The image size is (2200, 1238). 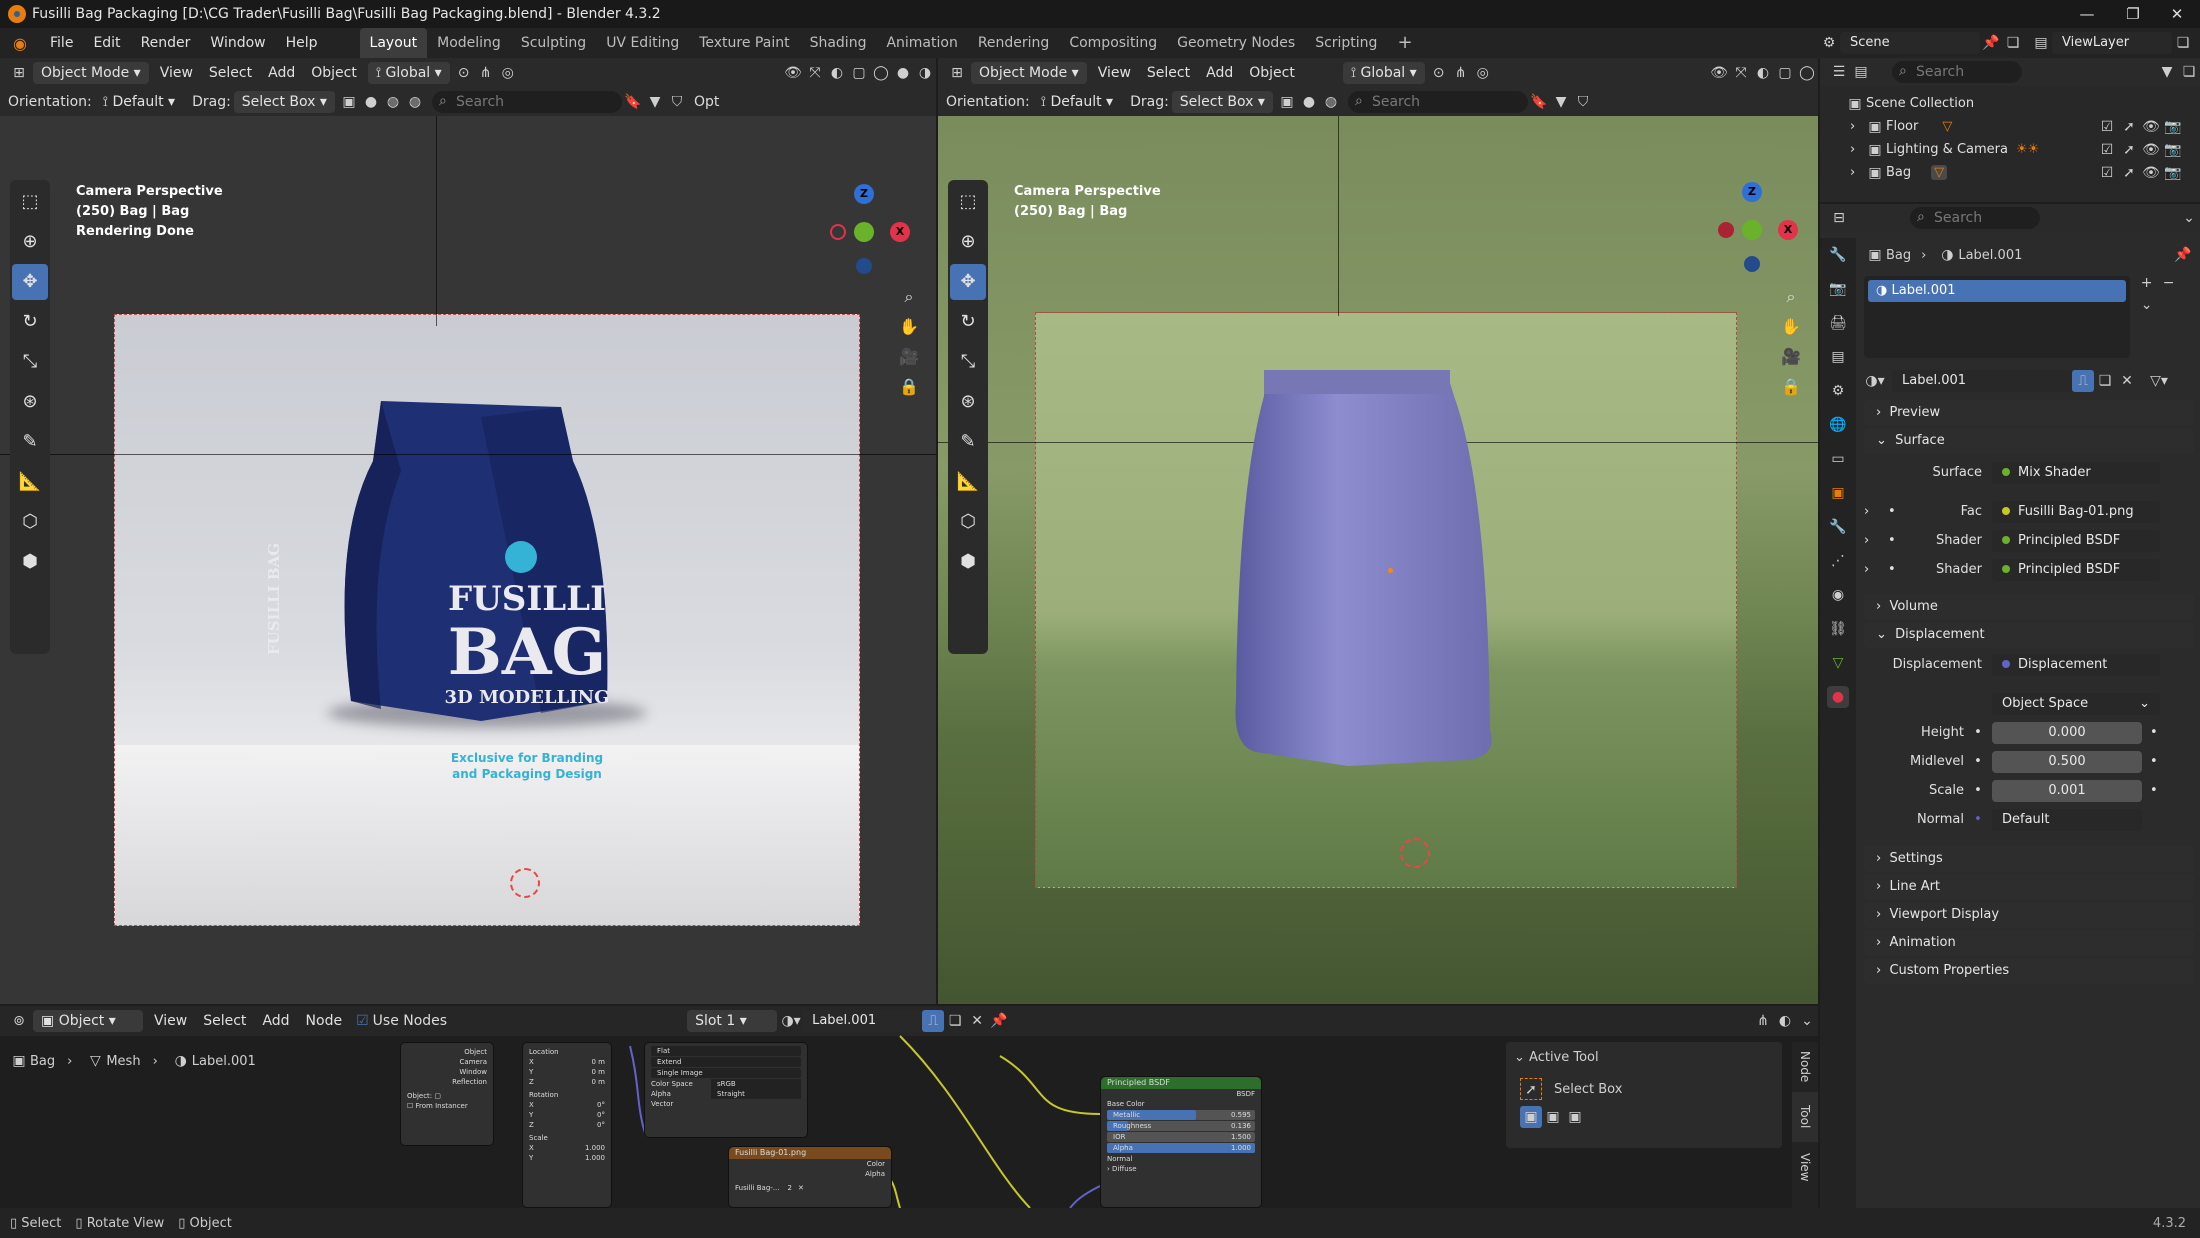 What do you see at coordinates (2010, 172) in the screenshot?
I see `outliner-item-bag: › ▣ Bag ▽ ☑ ➚ 👁 📷` at bounding box center [2010, 172].